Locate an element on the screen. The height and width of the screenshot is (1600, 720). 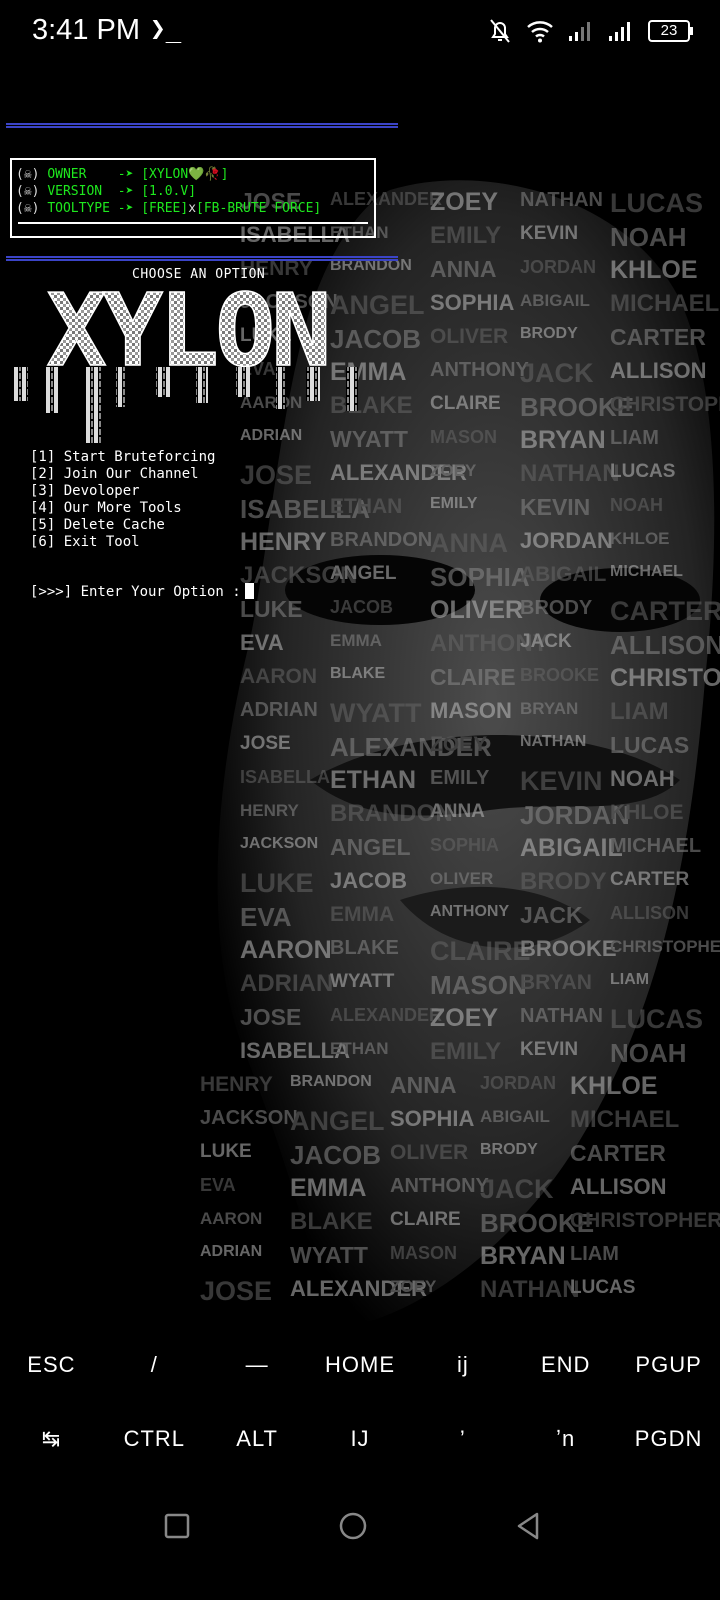
ij-ligature-key: IJ is located at coordinates (360, 1439).